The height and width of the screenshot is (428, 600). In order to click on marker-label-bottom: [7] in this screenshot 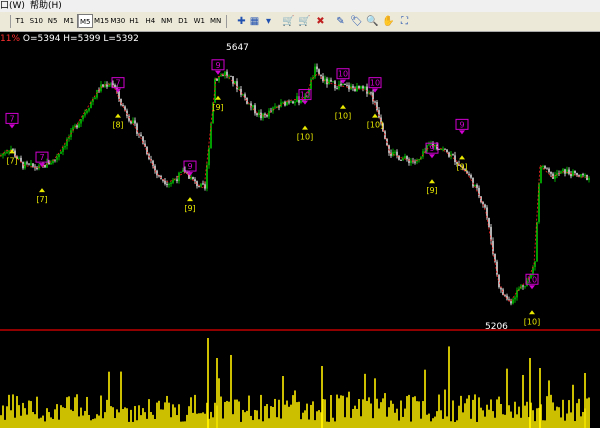, I will do `click(11, 160)`.